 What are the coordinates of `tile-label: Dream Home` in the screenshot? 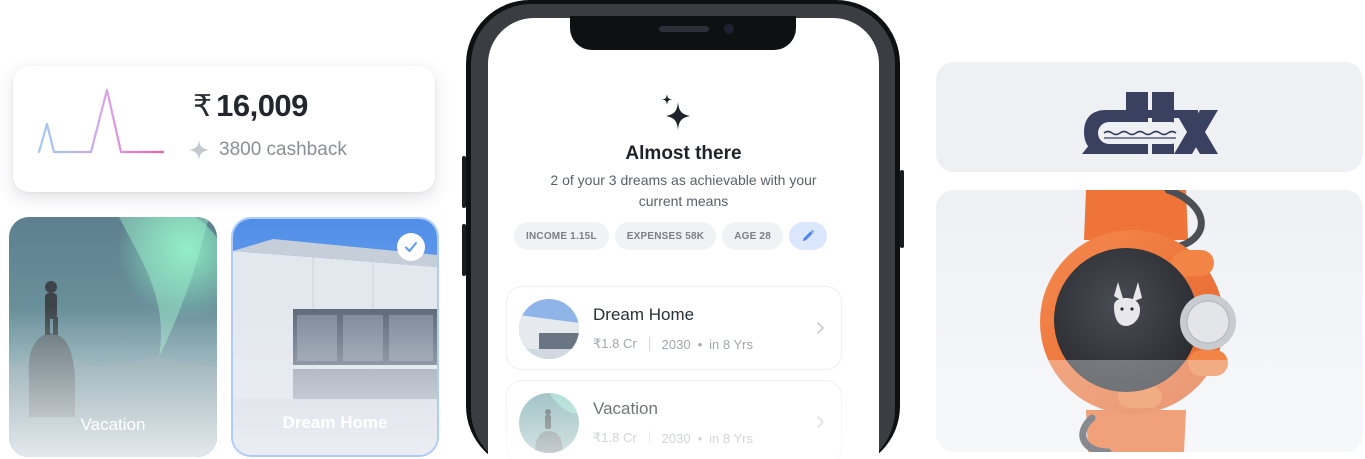 It's located at (335, 422).